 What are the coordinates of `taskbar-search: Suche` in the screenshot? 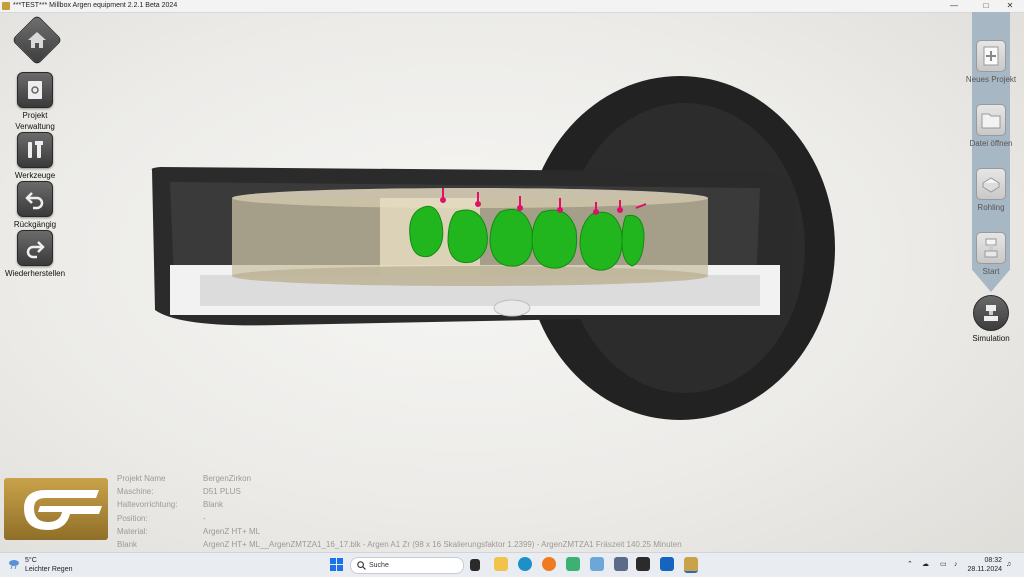 It's located at (407, 565).